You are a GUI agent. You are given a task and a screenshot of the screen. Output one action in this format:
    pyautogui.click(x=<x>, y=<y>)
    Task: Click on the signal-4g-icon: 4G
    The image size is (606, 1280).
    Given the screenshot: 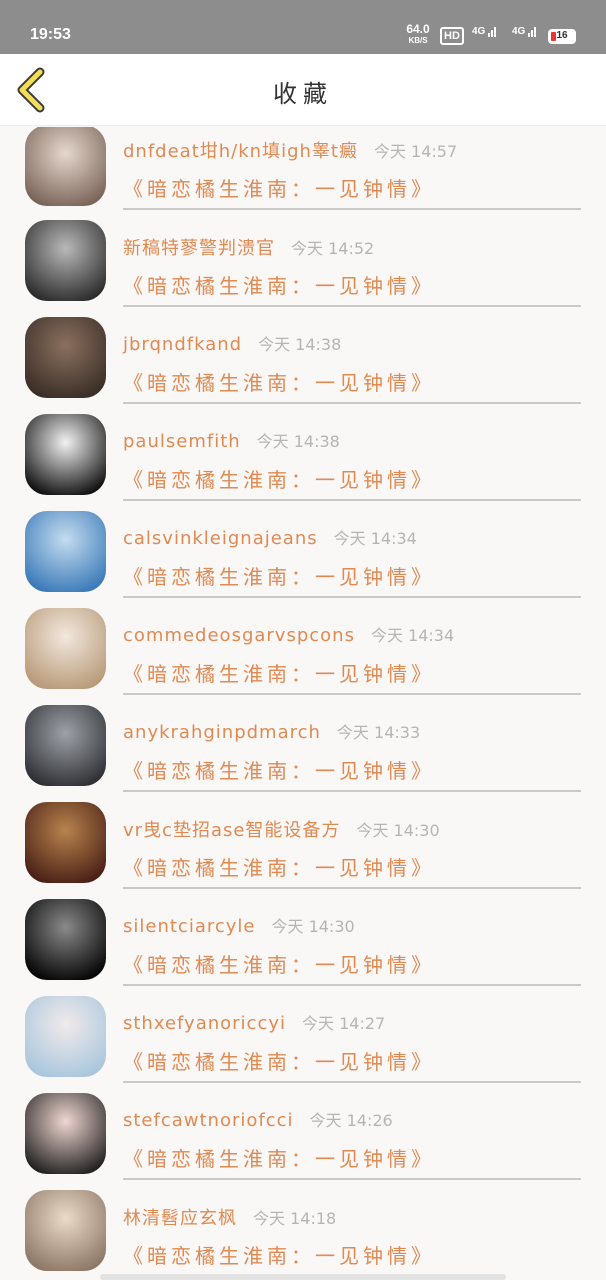 What is the action you would take?
    pyautogui.click(x=485, y=31)
    